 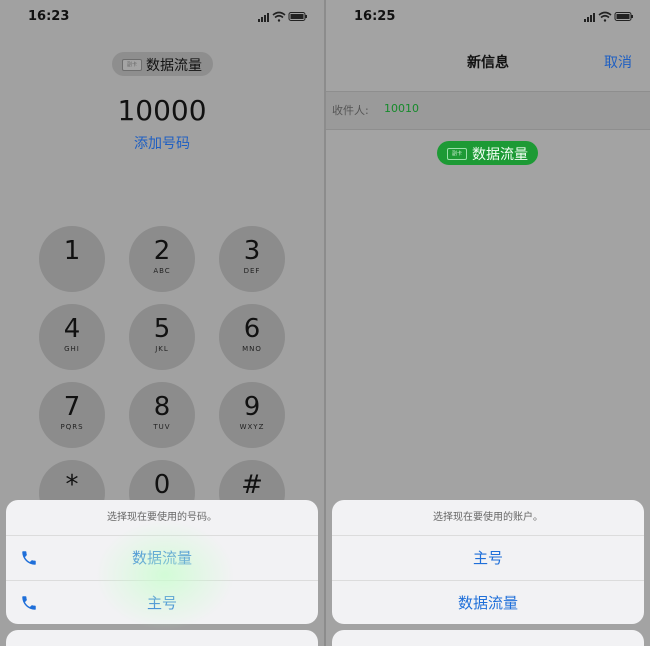 I want to click on key-digit: 2, so click(x=162, y=251).